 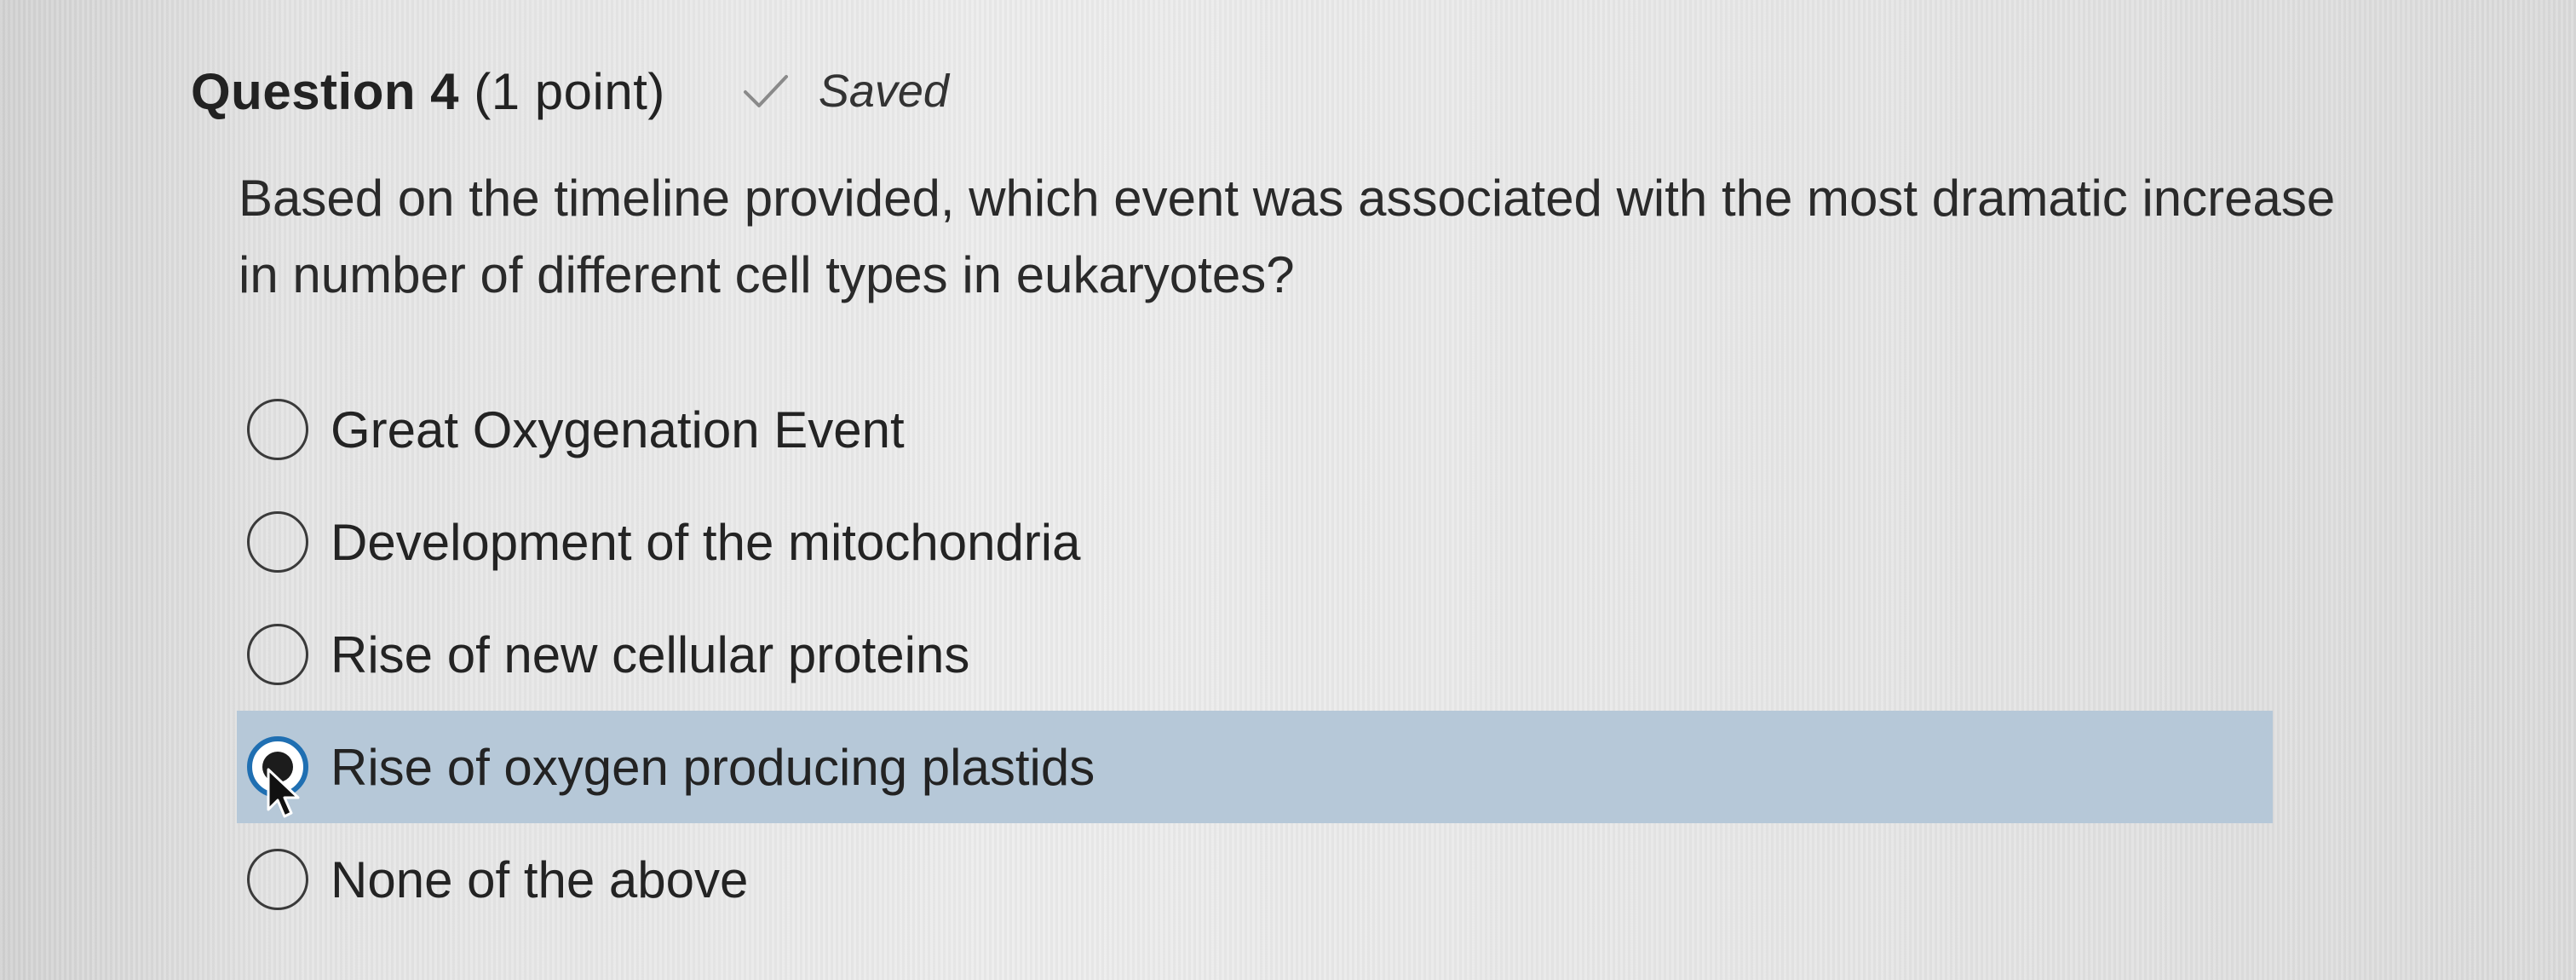 I want to click on option-rise-of-new-cellular-proteins: Rise of new cellular proteins, so click(x=1255, y=654).